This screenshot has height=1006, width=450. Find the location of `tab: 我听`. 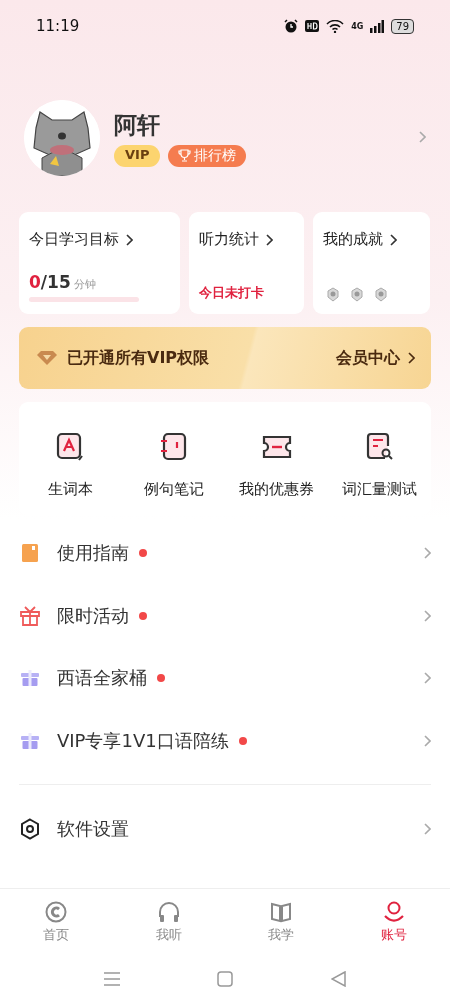

tab: 我听 is located at coordinates (168, 922).